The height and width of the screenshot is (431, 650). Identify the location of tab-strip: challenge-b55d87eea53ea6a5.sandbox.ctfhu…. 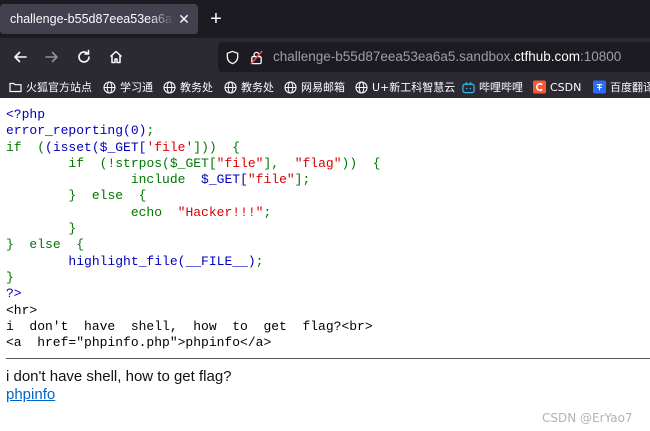
(325, 19).